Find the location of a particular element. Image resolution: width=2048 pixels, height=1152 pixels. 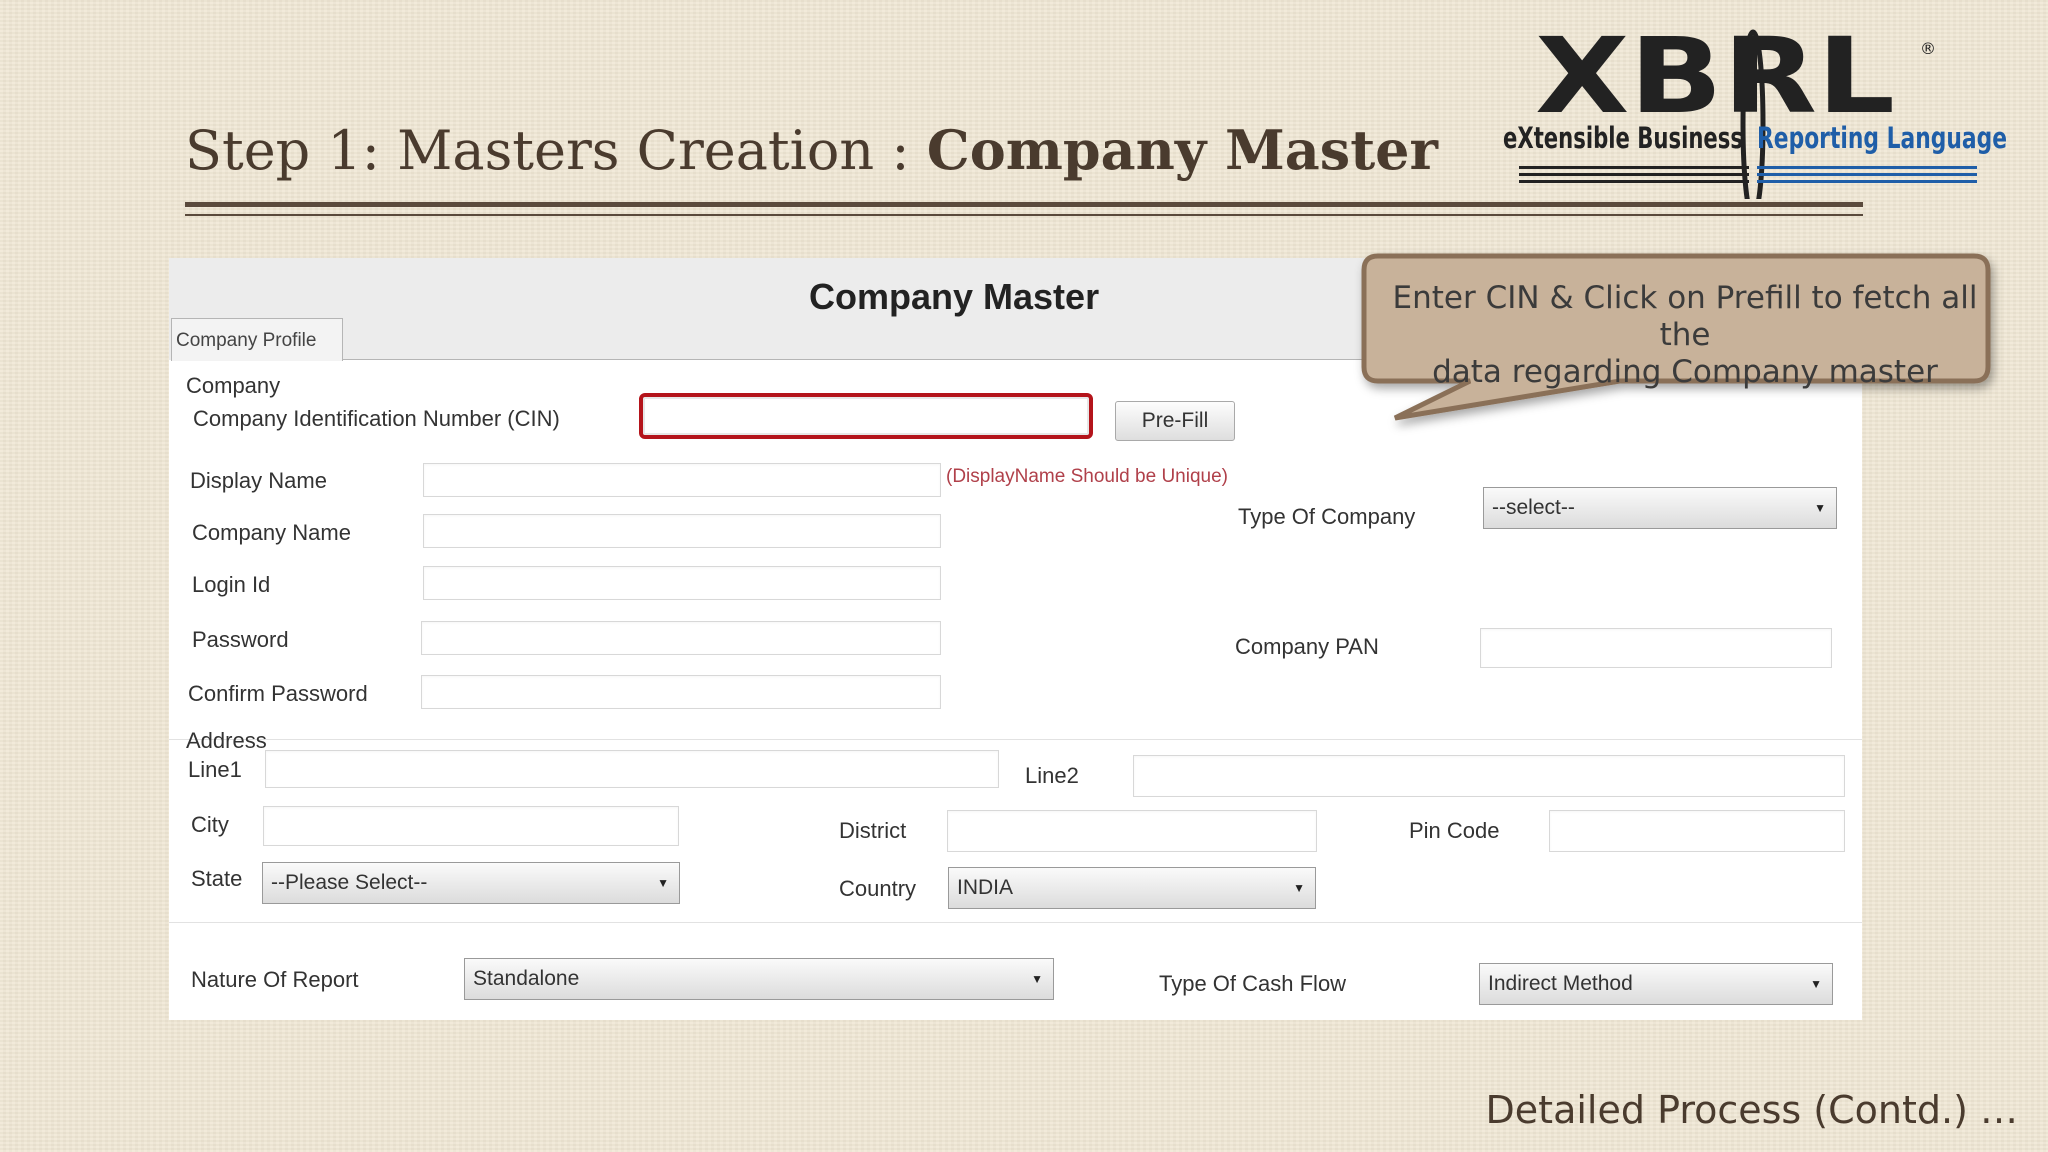

display-name-label: Display Name is located at coordinates (258, 480).